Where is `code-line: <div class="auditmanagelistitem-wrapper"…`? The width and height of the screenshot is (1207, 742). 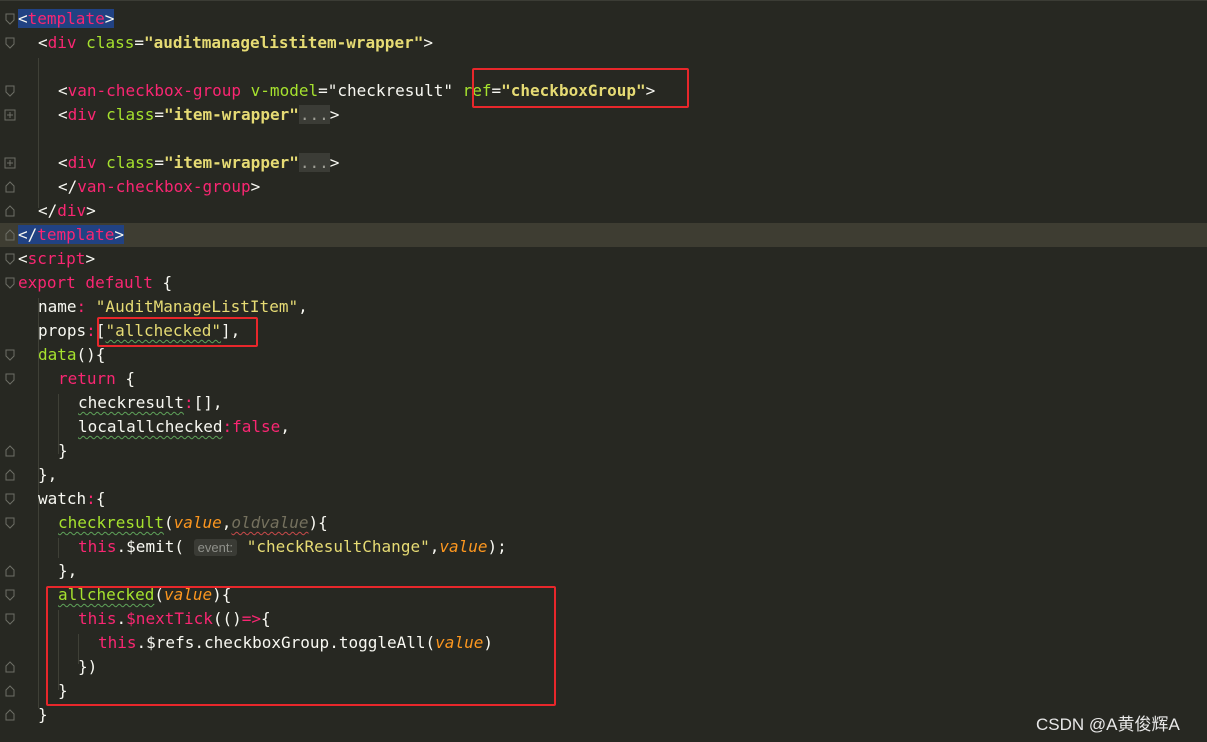
code-line: <div class="auditmanagelistitem-wrapper"… is located at coordinates (603, 43).